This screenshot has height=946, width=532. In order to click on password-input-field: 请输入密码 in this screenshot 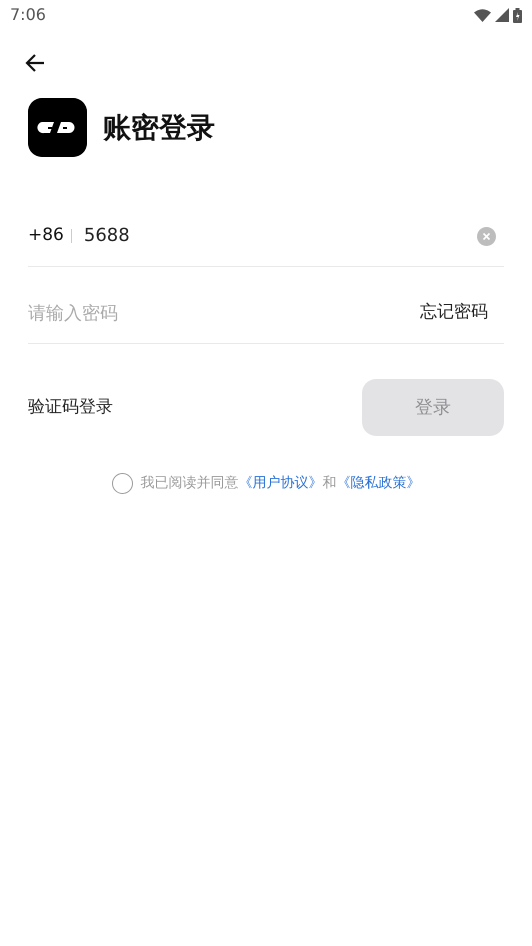, I will do `click(224, 313)`.